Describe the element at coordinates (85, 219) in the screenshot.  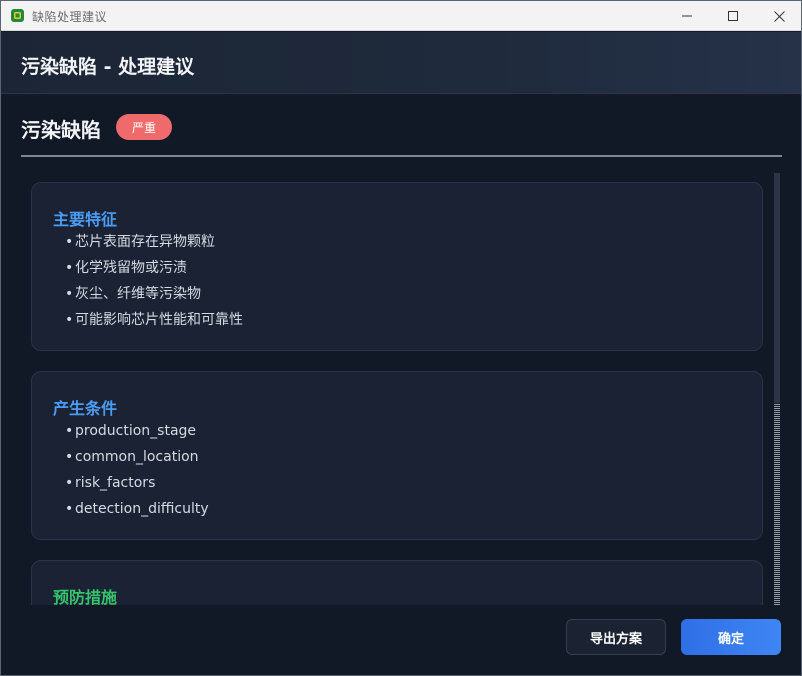
I see `section-title: 主要特征` at that location.